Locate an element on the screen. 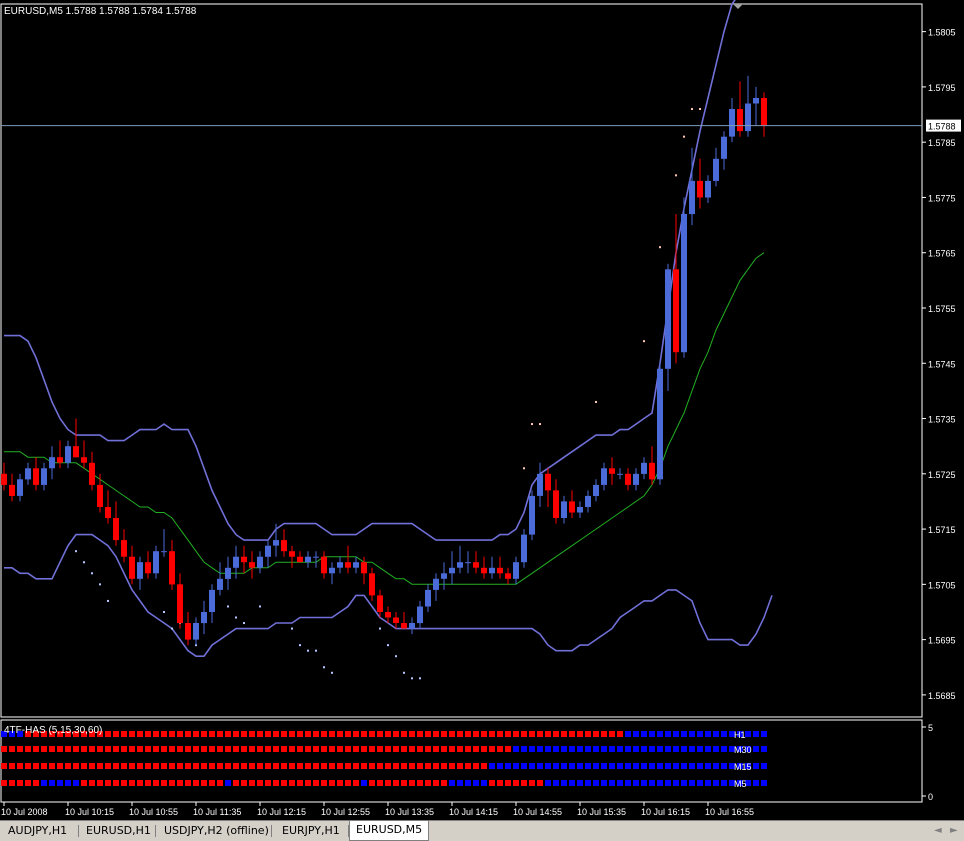 This screenshot has width=964, height=841. y-axis-label: 1.5705 is located at coordinates (942, 585).